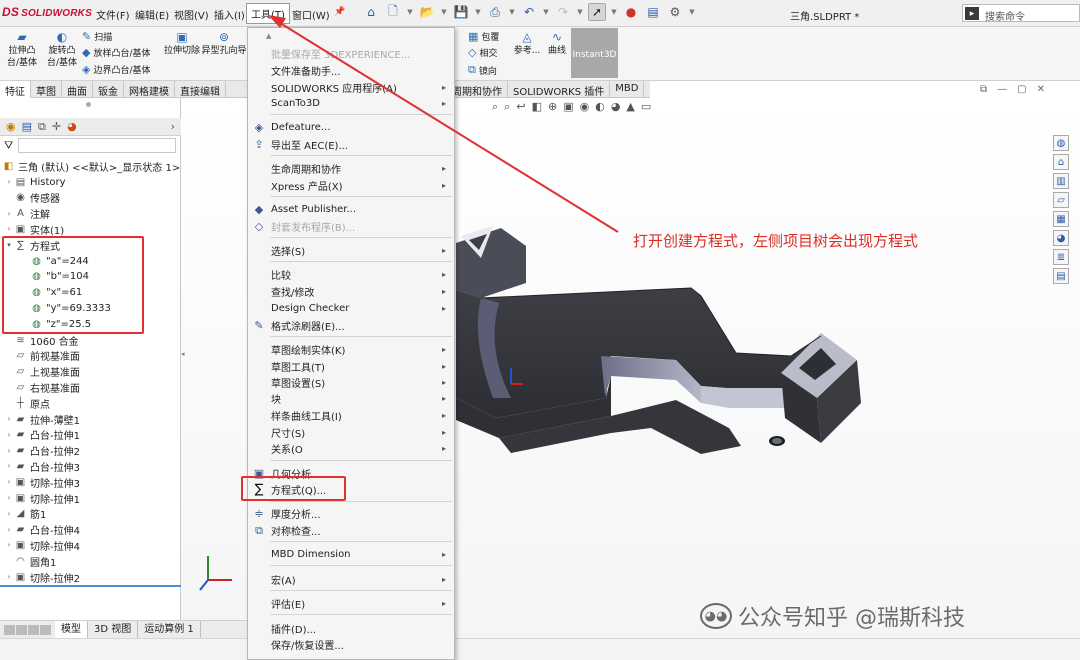 The image size is (1080, 660). What do you see at coordinates (108, 89) in the screenshot?
I see `tab-3: 钣金` at bounding box center [108, 89].